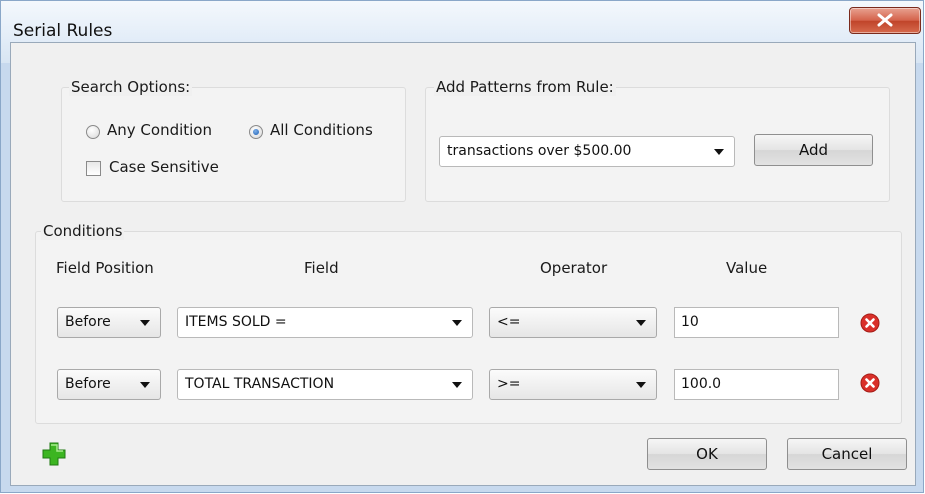 The height and width of the screenshot is (494, 925). What do you see at coordinates (233, 144) in the screenshot?
I see `search-options-group` at bounding box center [233, 144].